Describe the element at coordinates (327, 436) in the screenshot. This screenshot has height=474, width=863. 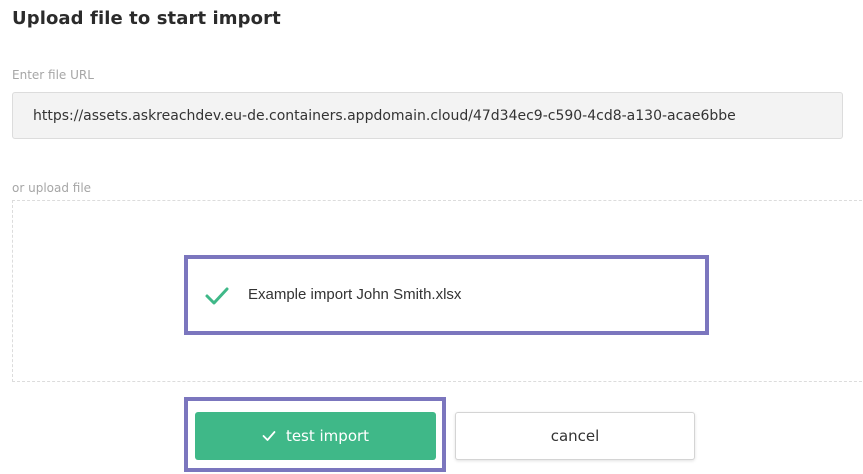
I see `test-import-label: test import` at that location.